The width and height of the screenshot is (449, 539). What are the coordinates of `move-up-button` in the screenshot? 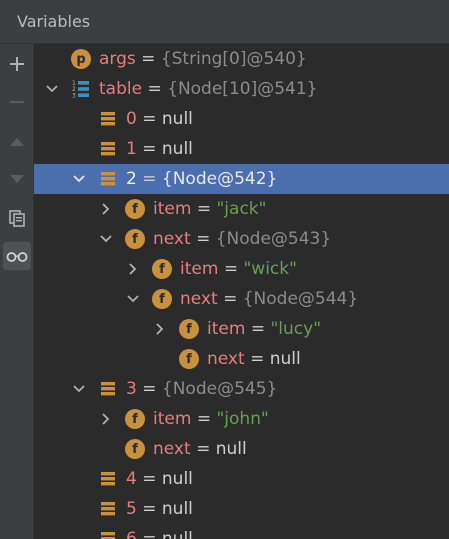 It's located at (17, 142).